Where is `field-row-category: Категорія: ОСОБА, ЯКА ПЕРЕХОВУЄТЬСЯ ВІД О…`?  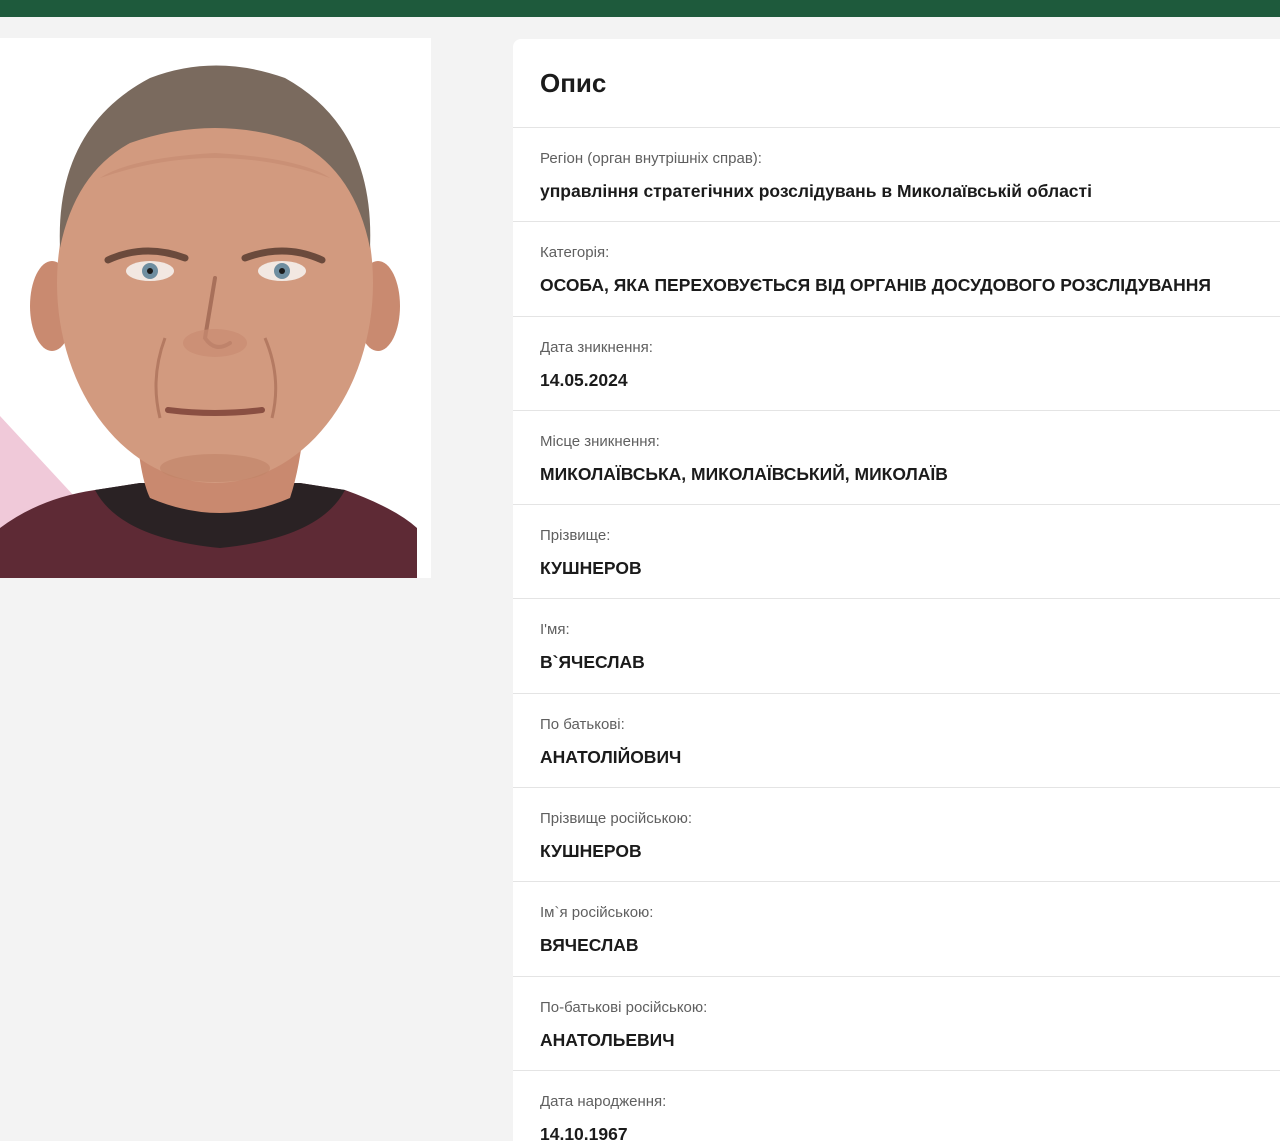
field-row-category: Категорія: ОСОБА, ЯКА ПЕРЕХОВУЄТЬСЯ ВІД О… is located at coordinates (896, 269).